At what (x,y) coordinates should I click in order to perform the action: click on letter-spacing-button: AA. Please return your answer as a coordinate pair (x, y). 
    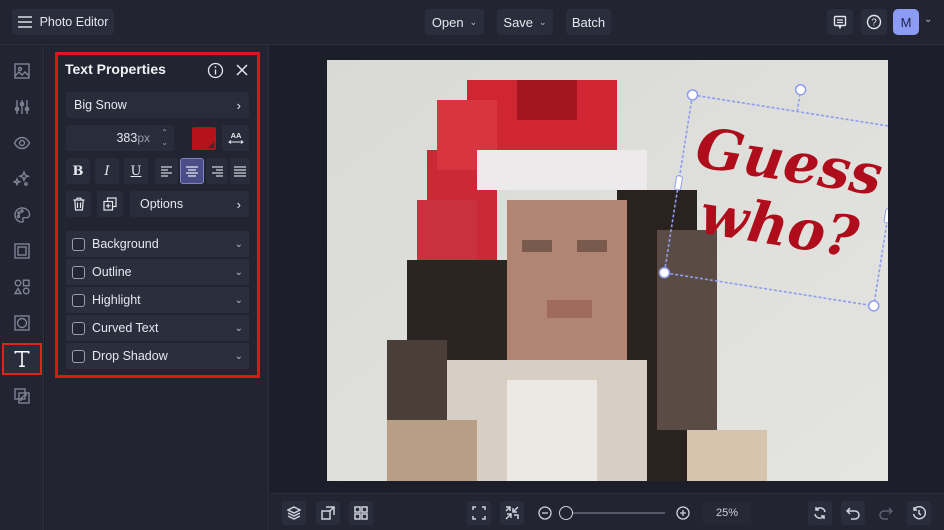
    Looking at the image, I should click on (235, 138).